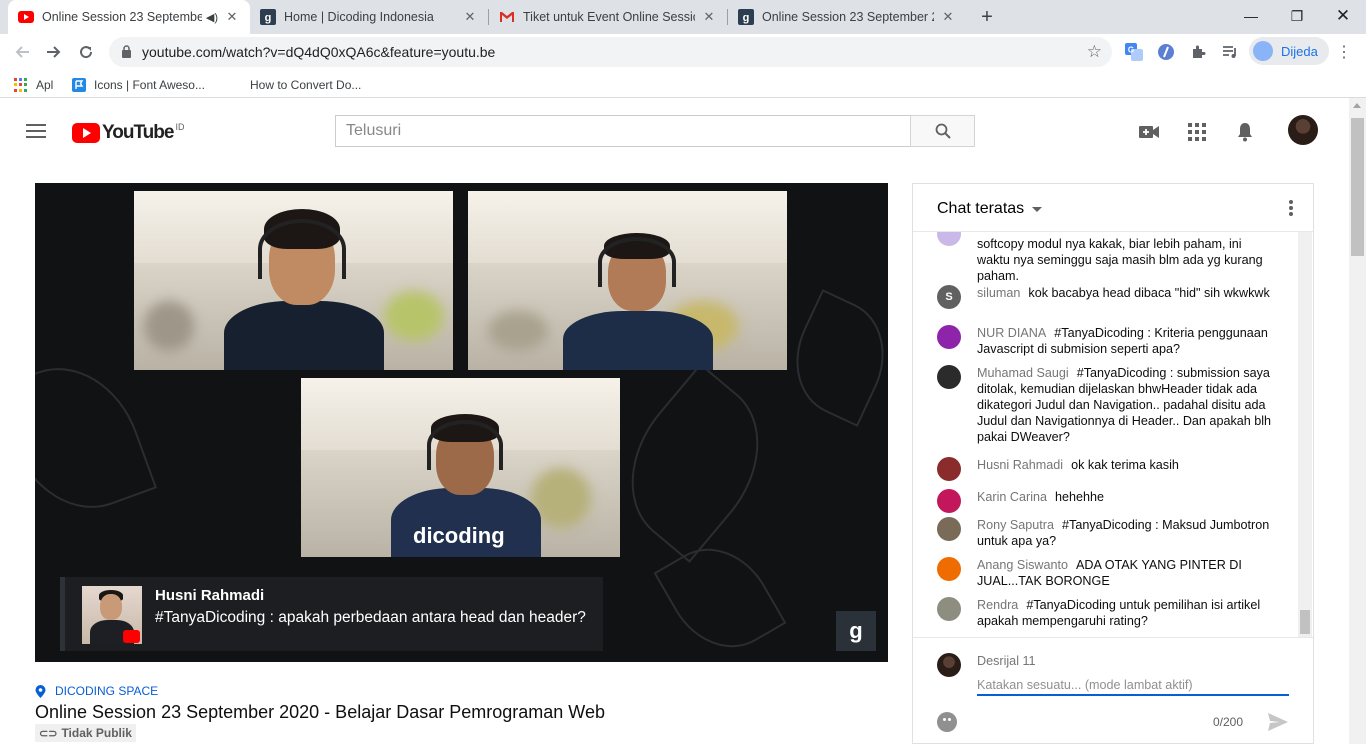  Describe the element at coordinates (1344, 52) in the screenshot. I see `chrome-menu-icon: ⋮` at that location.